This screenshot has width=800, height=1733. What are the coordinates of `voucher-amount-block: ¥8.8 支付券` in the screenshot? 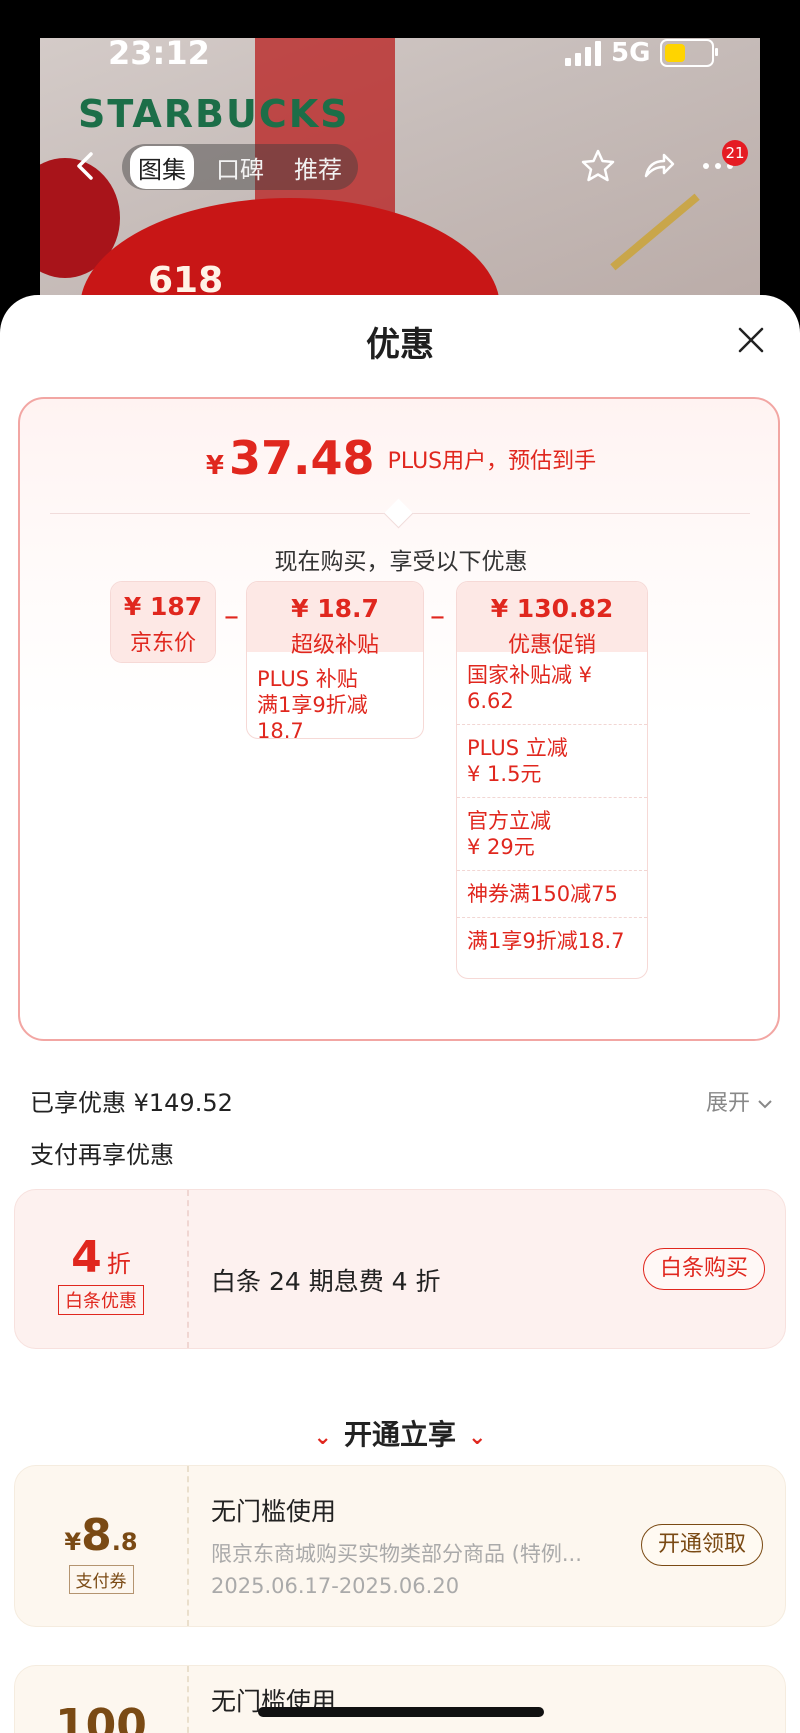 It's located at (102, 1546).